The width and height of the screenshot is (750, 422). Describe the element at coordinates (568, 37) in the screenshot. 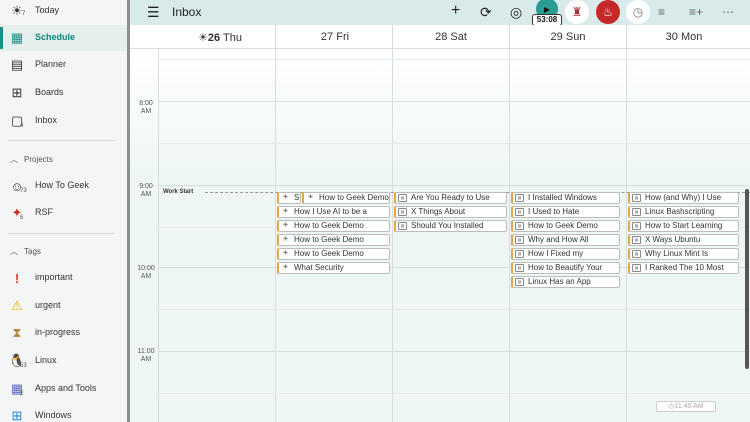

I see `day-sun: 29 Sun` at that location.